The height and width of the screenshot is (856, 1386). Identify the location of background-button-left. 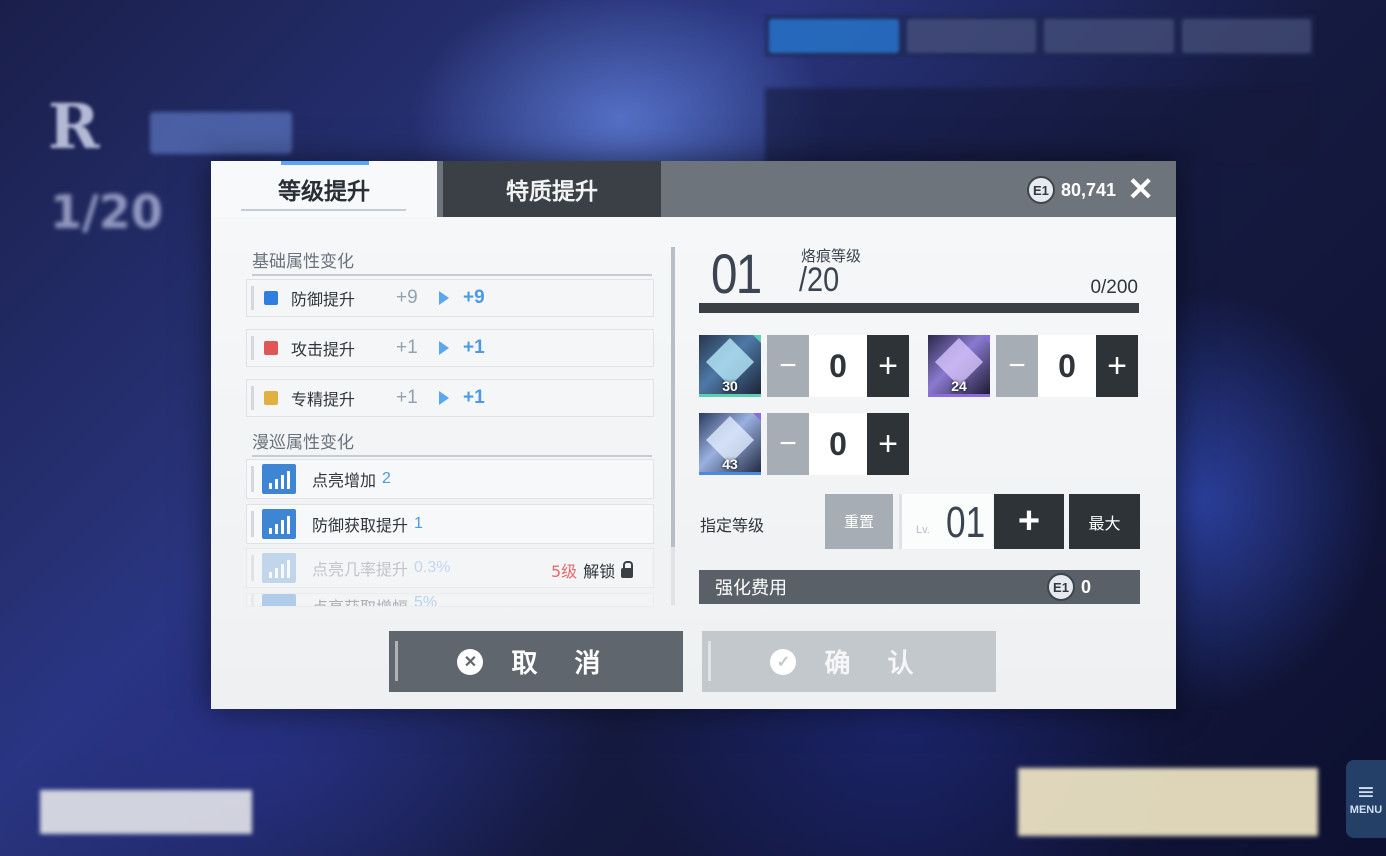
(146, 812).